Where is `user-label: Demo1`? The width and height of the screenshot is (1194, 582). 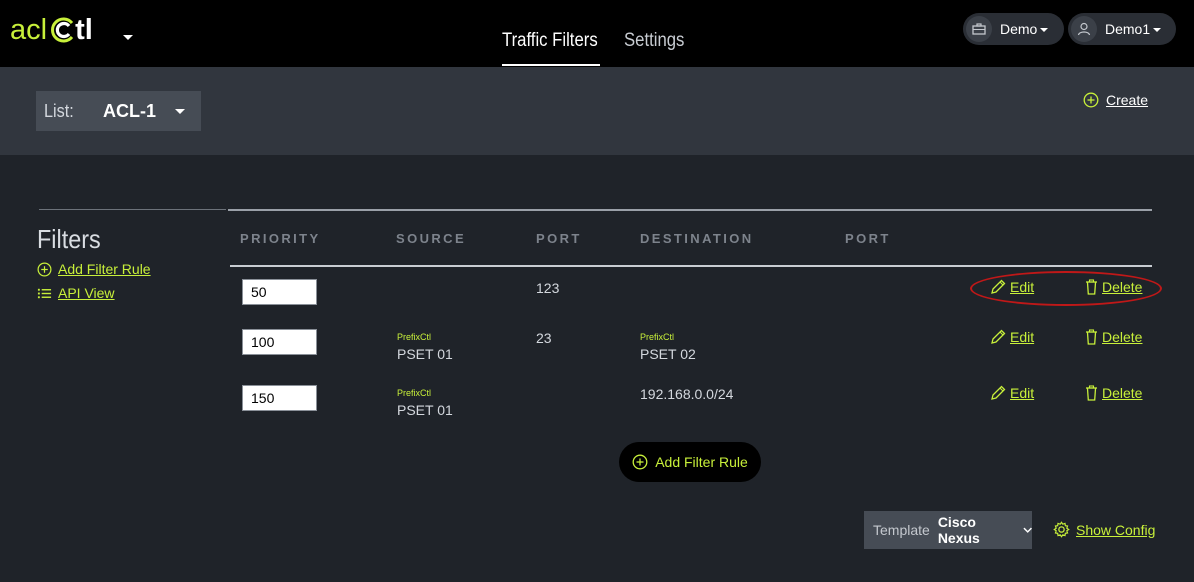
user-label: Demo1 is located at coordinates (1128, 29).